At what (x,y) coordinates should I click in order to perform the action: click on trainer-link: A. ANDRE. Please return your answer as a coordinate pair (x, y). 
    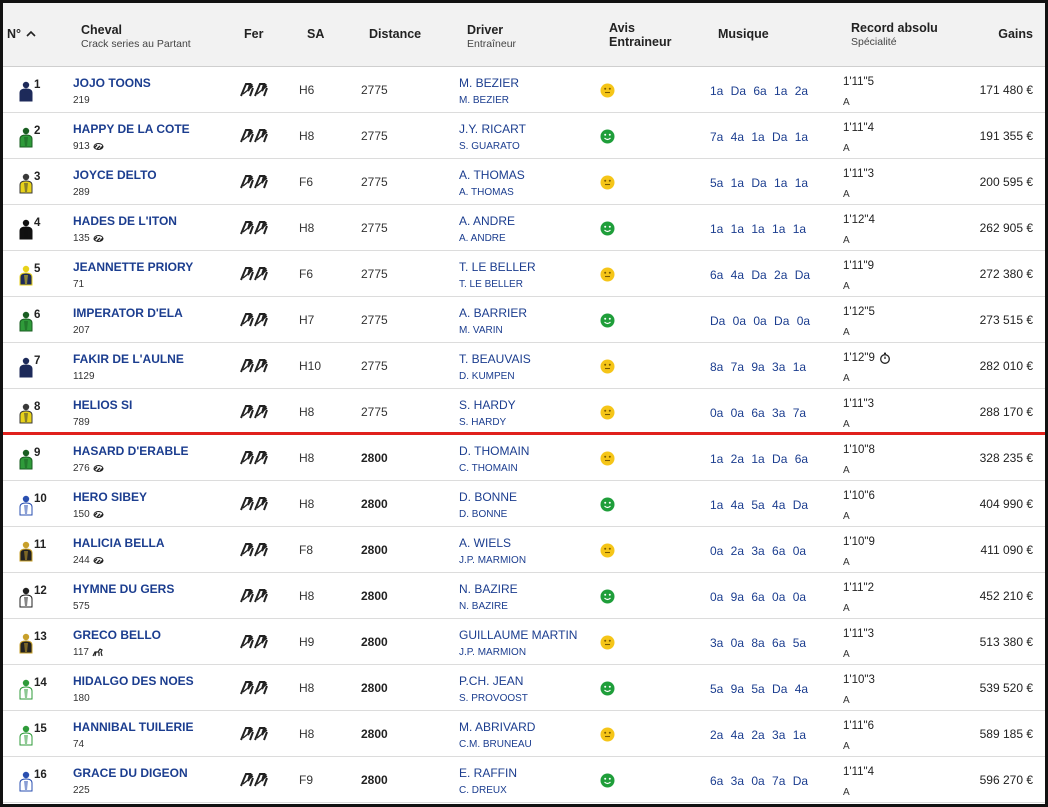
    Looking at the image, I should click on (482, 238).